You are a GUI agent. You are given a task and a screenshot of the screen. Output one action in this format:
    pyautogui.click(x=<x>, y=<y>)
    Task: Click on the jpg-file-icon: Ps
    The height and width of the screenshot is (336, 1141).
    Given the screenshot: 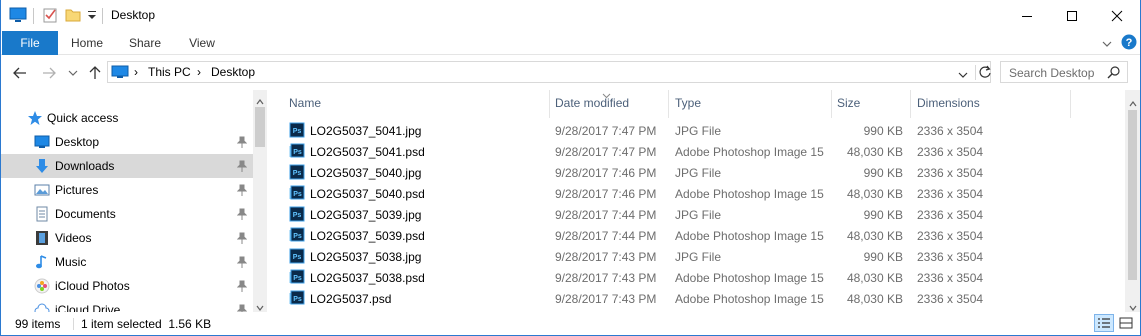 What is the action you would take?
    pyautogui.click(x=297, y=256)
    